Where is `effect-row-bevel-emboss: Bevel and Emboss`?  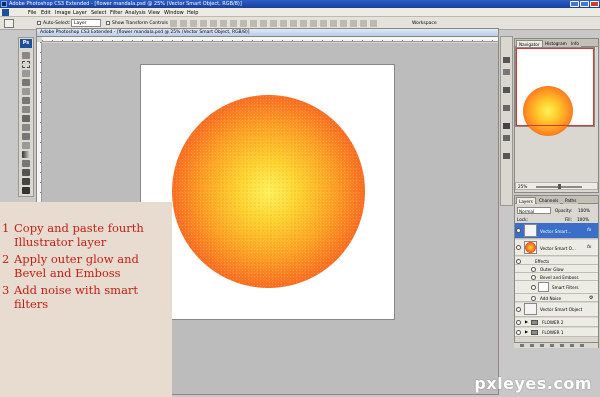 effect-row-bevel-emboss: Bevel and Emboss is located at coordinates (556, 277).